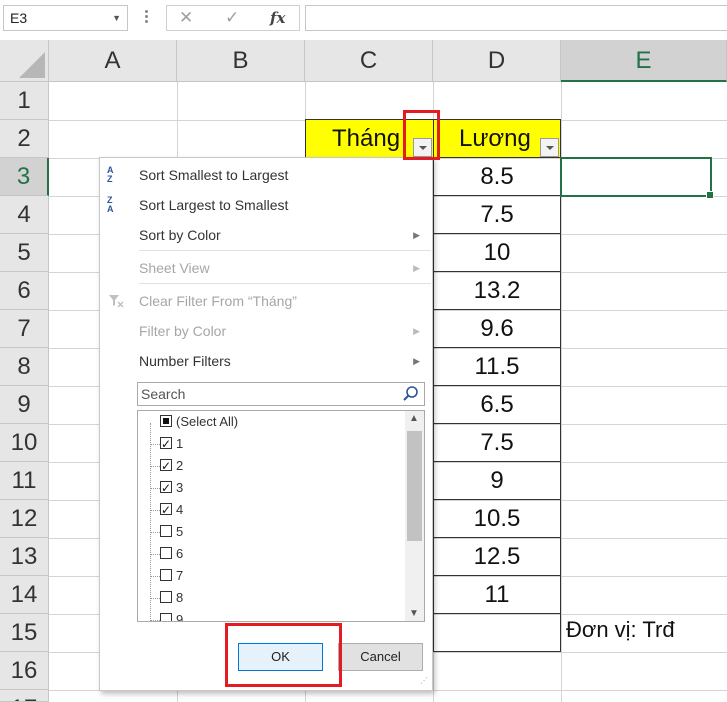  I want to click on checkbox-item: 8, so click(171, 598).